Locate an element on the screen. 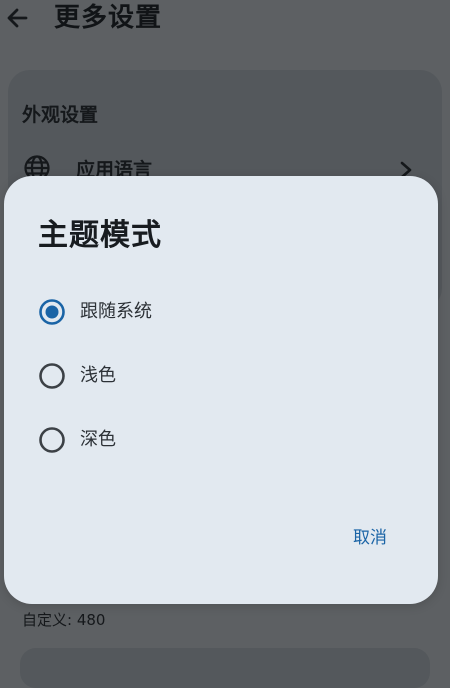 The width and height of the screenshot is (450, 688). app-bar: 更多设置 is located at coordinates (225, 22).